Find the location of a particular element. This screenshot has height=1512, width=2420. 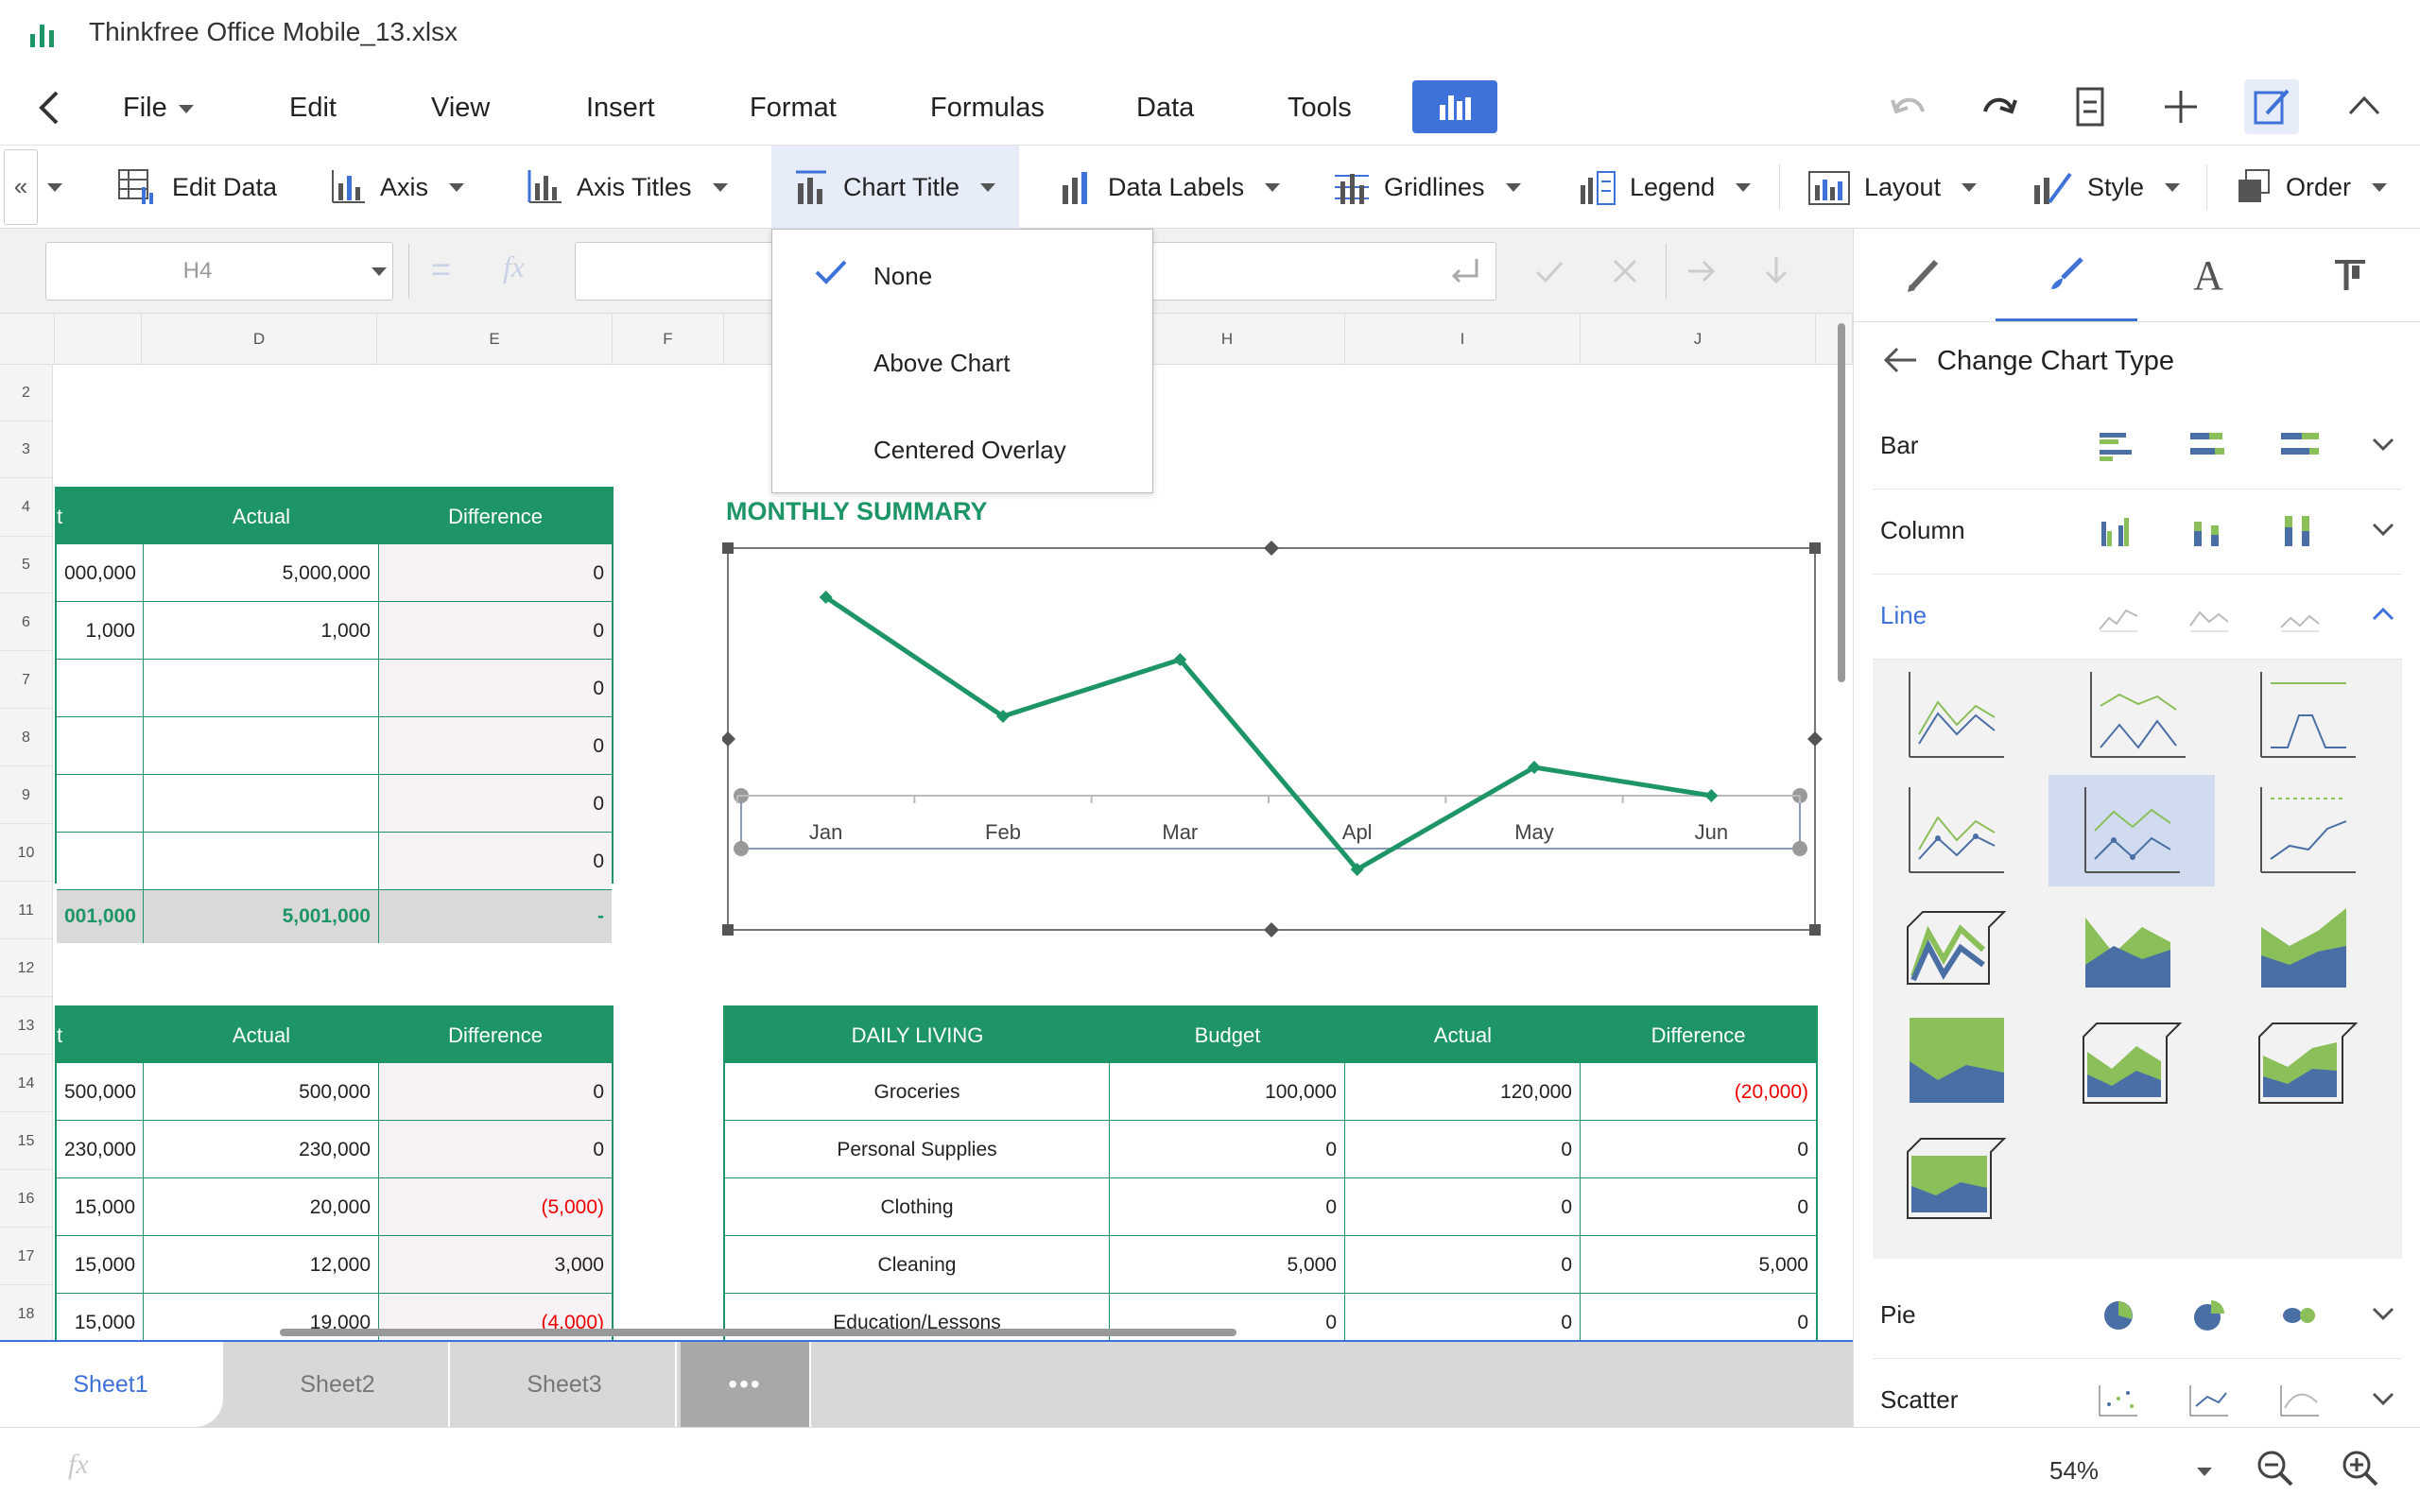

row-header-3: 3 is located at coordinates (26, 449).